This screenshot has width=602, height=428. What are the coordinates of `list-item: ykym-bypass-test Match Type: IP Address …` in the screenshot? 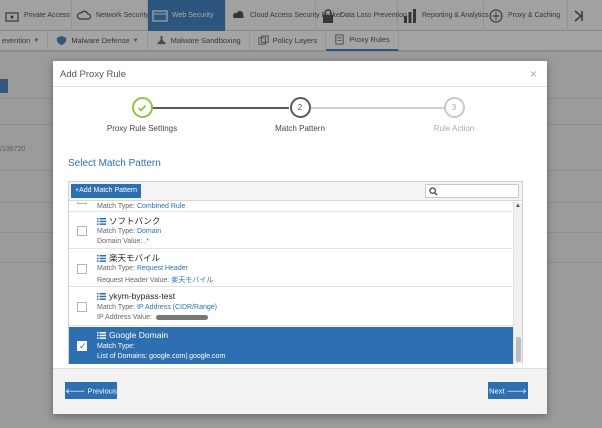 It's located at (291, 307).